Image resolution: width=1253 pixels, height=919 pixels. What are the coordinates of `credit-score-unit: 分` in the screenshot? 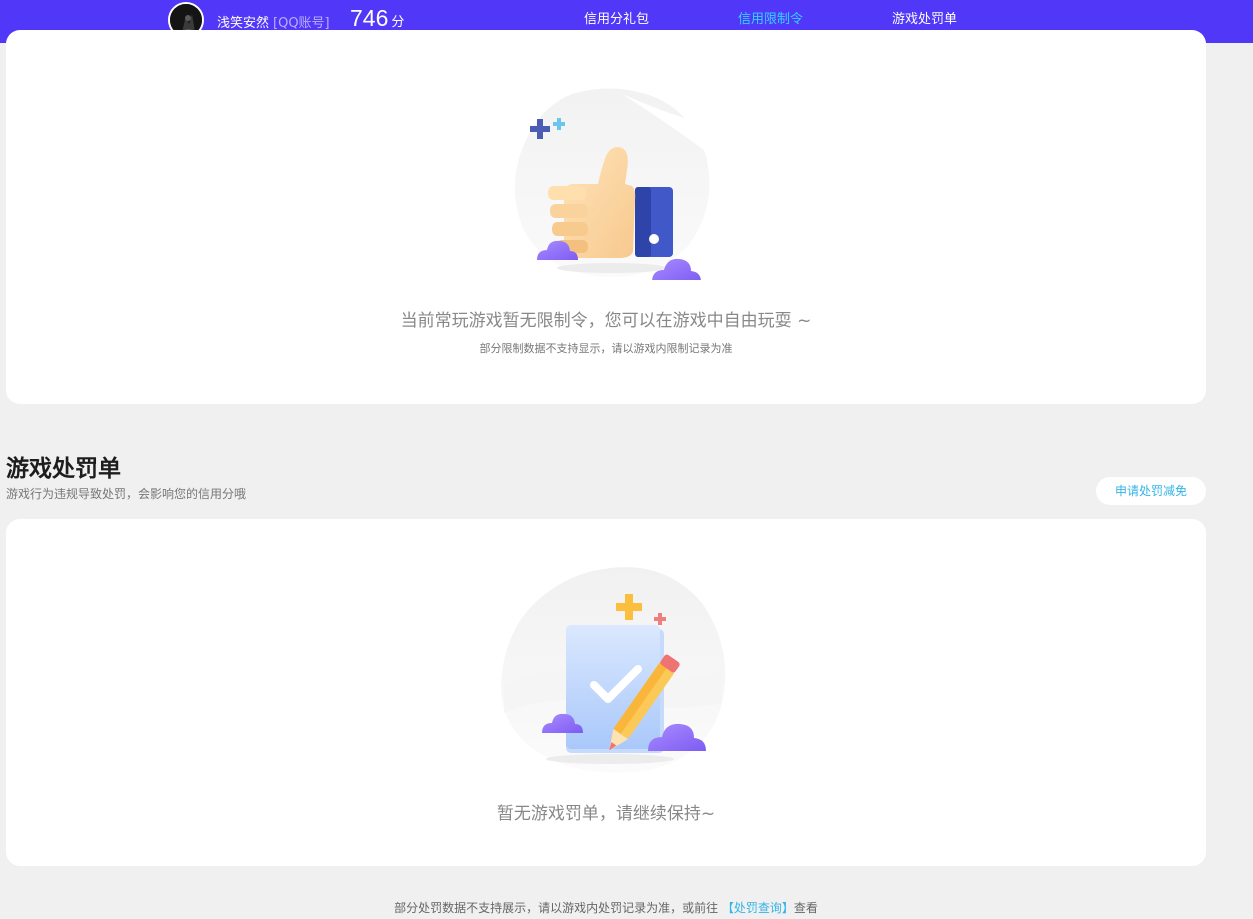 It's located at (398, 21).